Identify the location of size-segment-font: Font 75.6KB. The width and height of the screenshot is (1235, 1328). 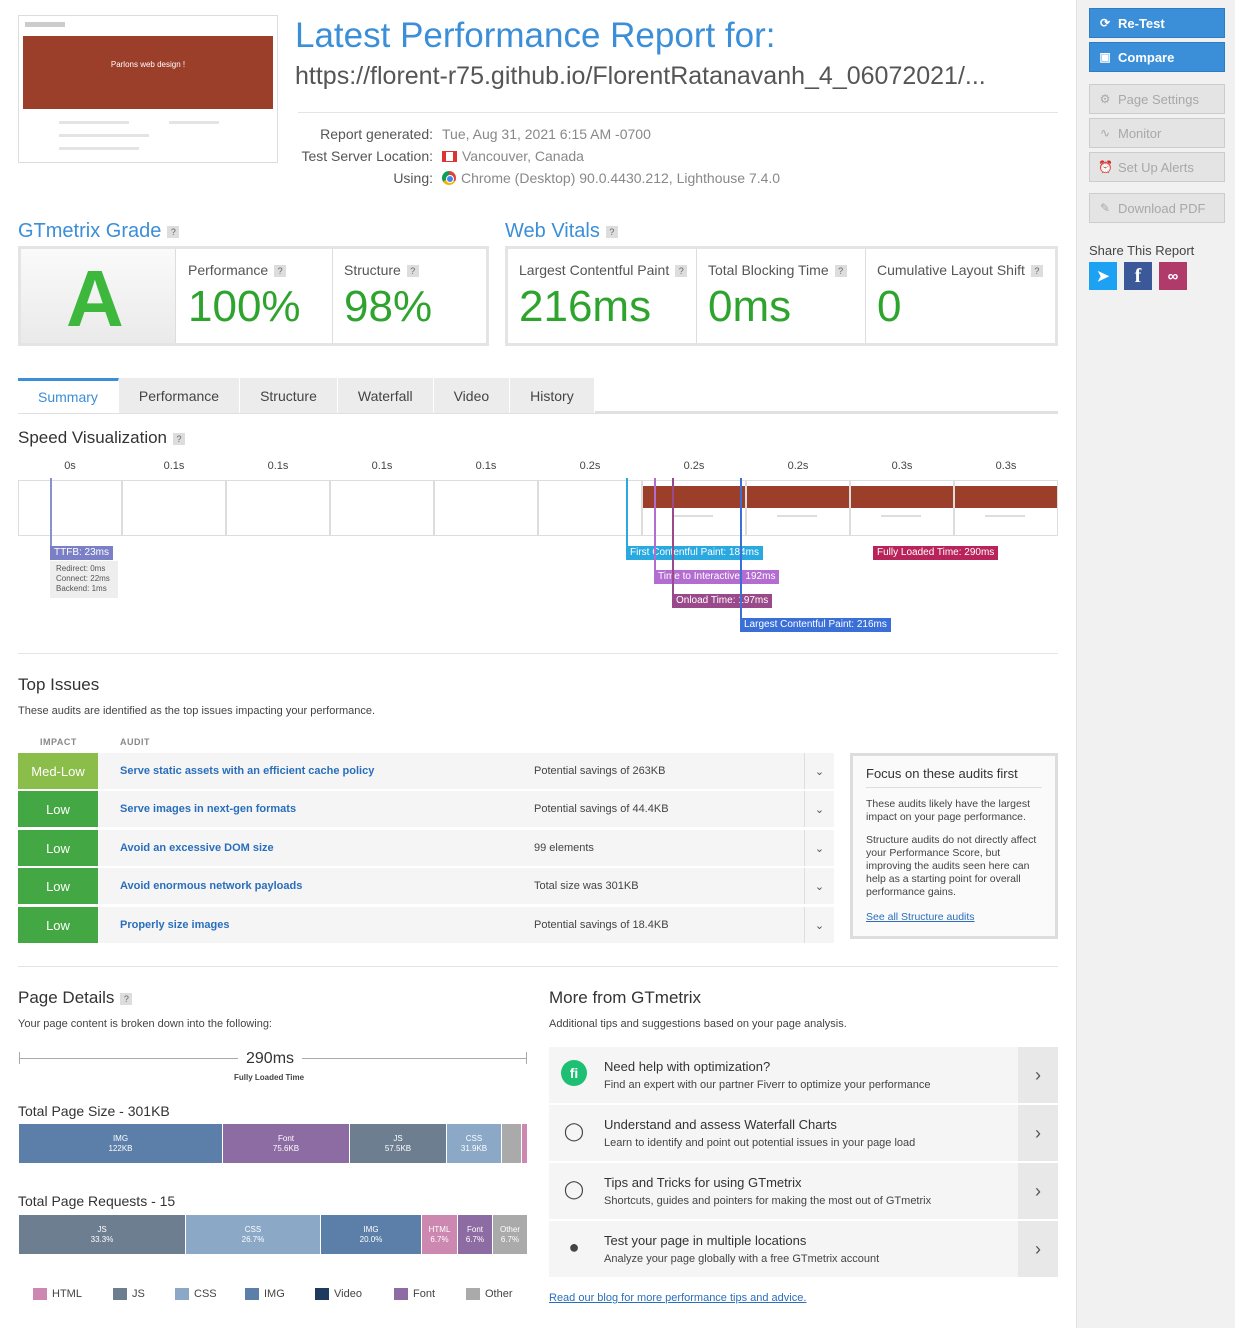
(286, 1143).